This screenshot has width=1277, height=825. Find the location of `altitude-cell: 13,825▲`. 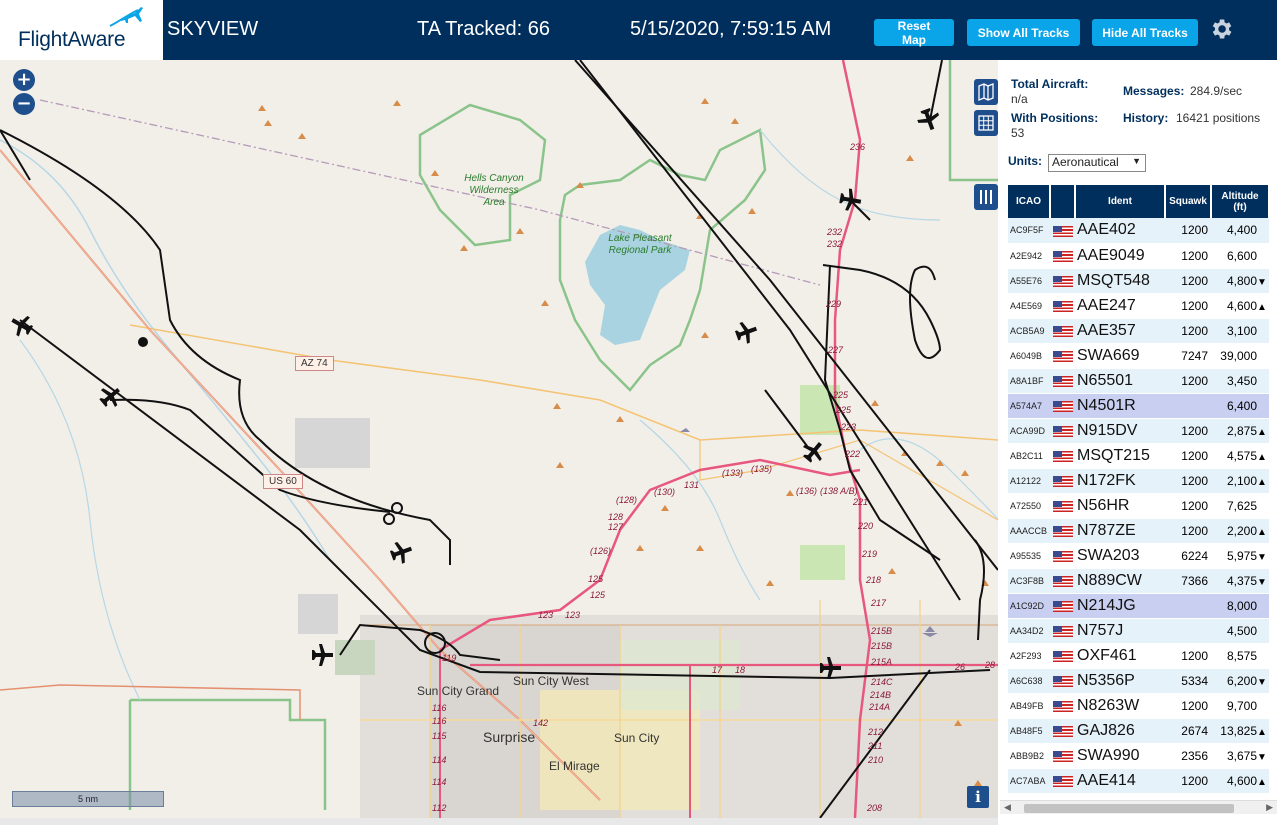

altitude-cell: 13,825▲ is located at coordinates (1240, 731).